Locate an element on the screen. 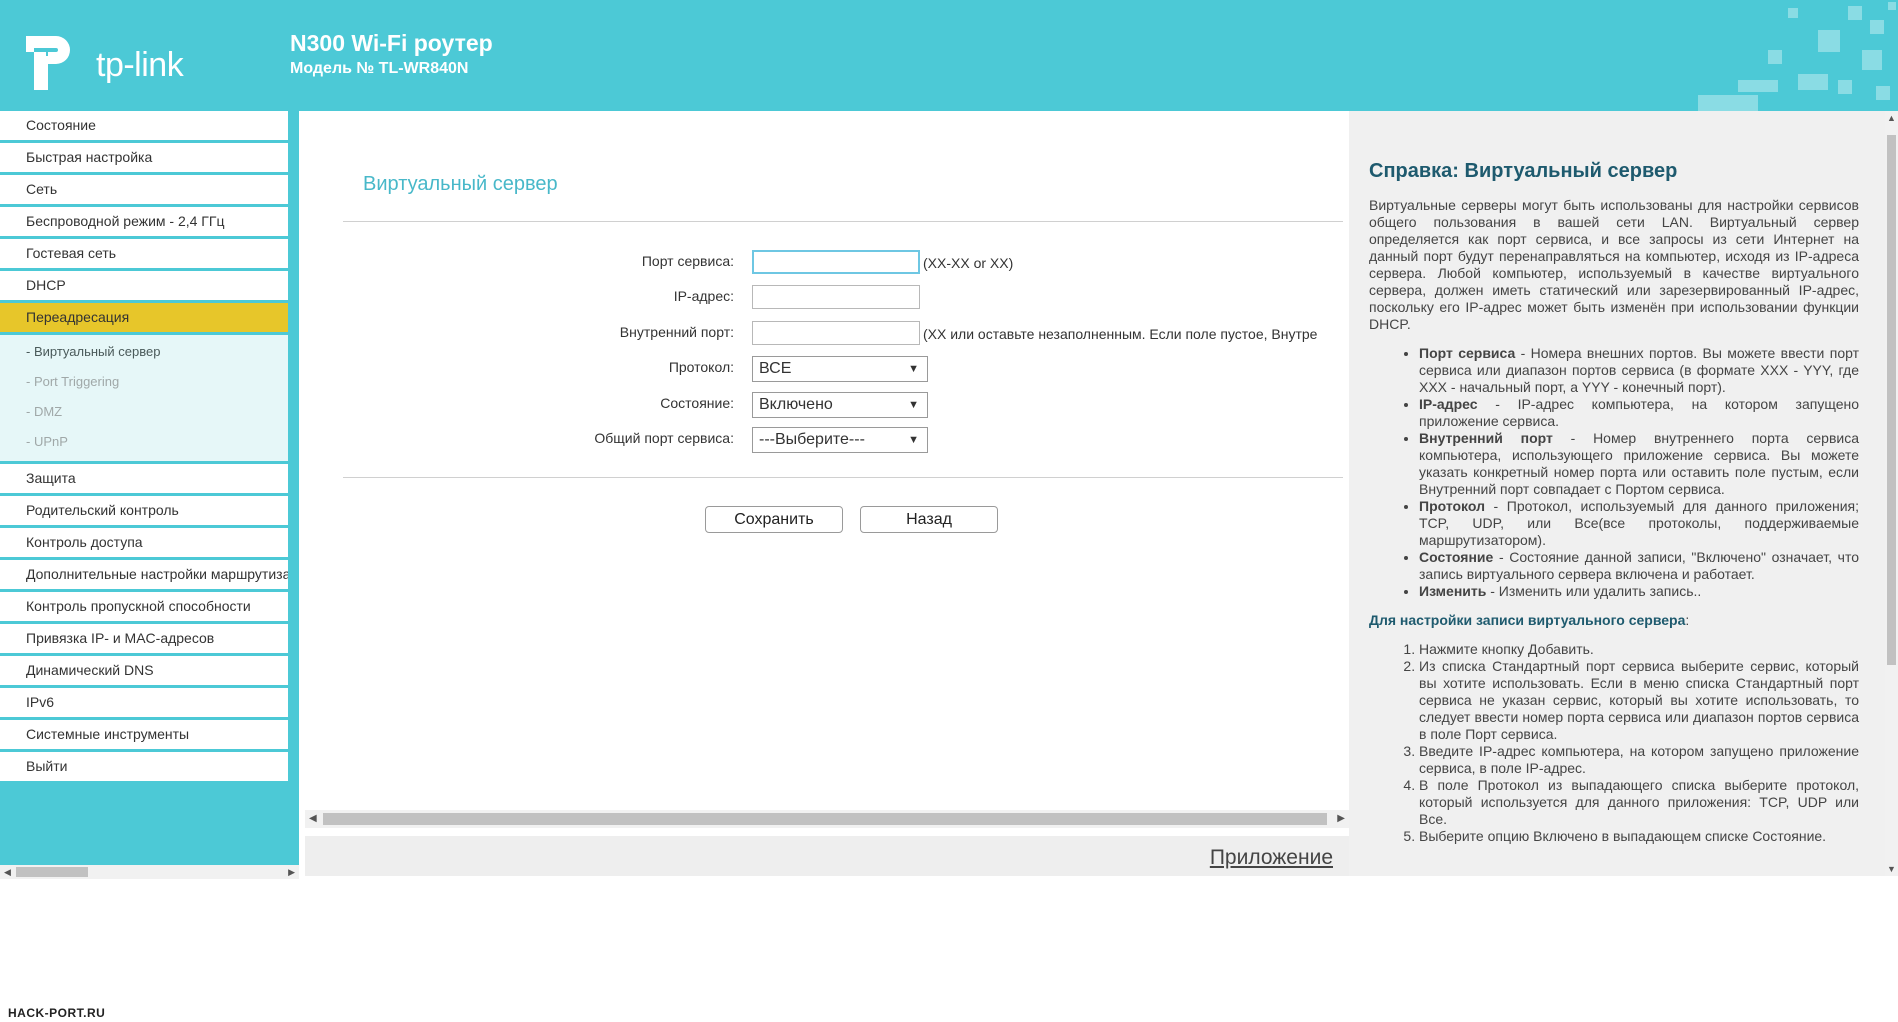  service-port-label: Порт сервиса: is located at coordinates (687, 261).